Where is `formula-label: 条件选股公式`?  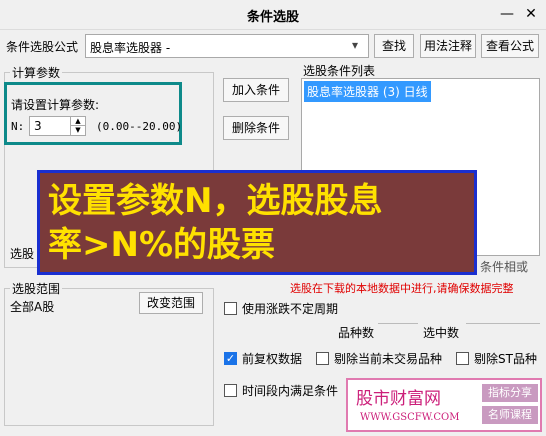 formula-label: 条件选股公式 is located at coordinates (42, 47).